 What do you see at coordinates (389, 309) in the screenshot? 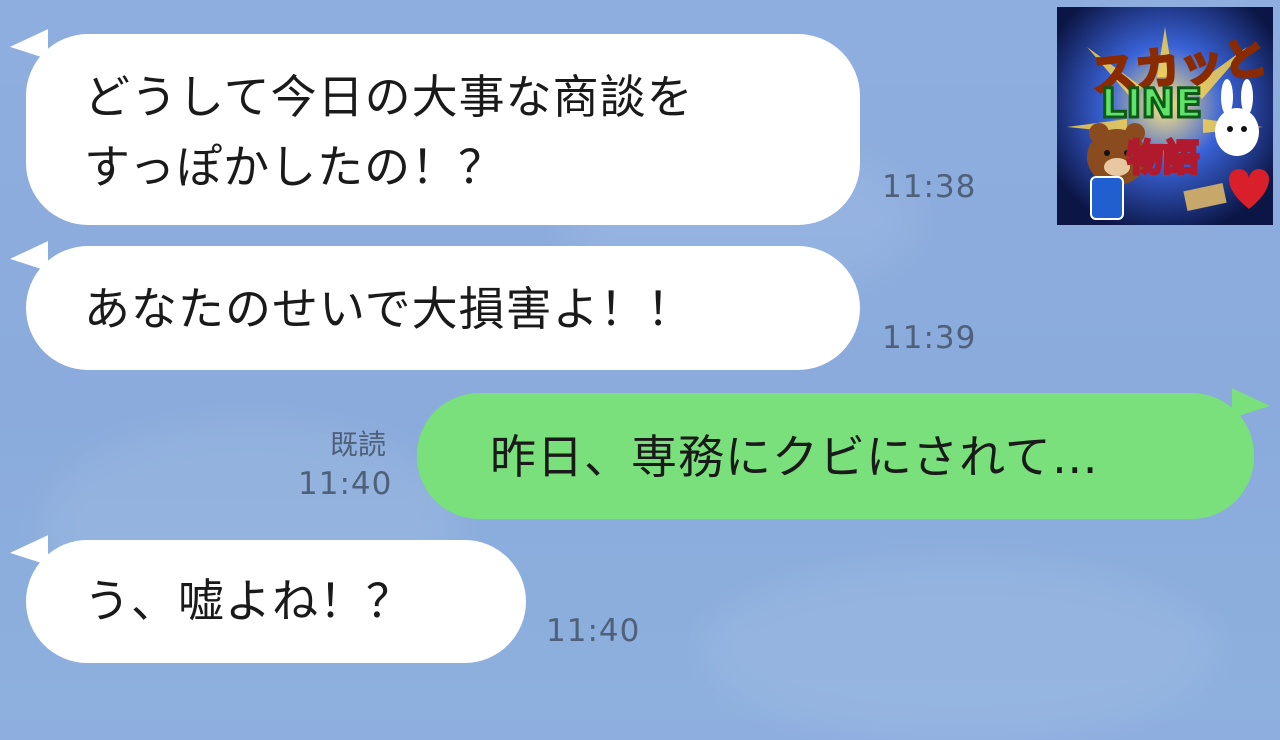
I see `message-text: あなたのせいで大損害よ！！` at bounding box center [389, 309].